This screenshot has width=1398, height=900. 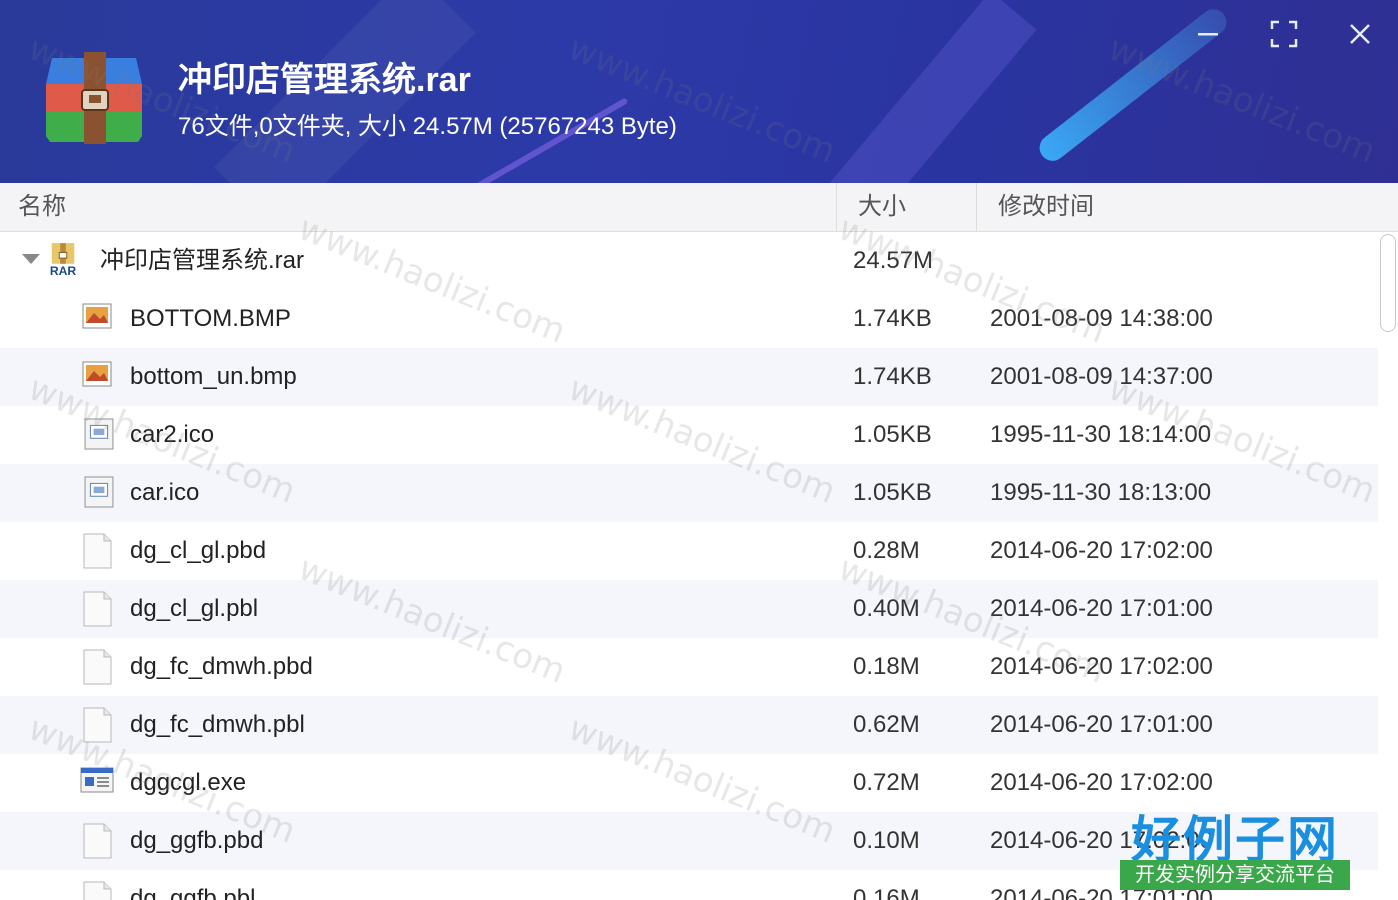 I want to click on file-size: 0.18M, so click(x=886, y=666).